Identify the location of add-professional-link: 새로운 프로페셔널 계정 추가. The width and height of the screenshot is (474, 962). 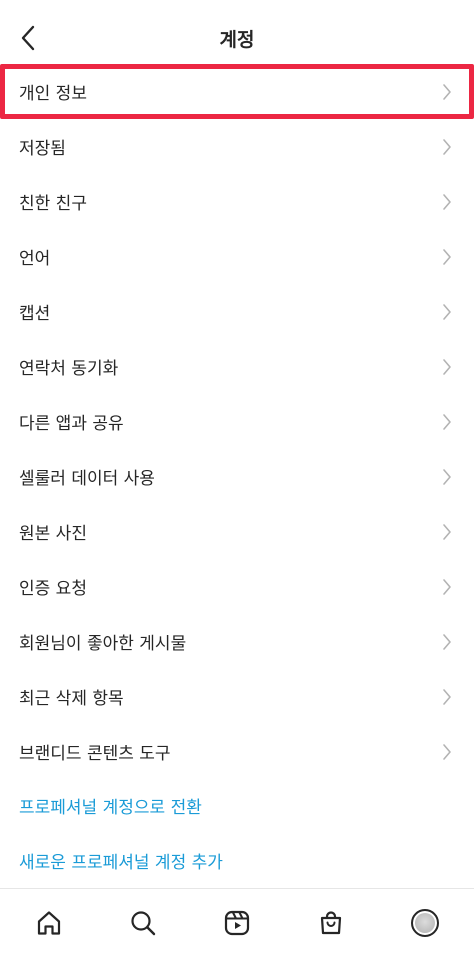
(121, 860).